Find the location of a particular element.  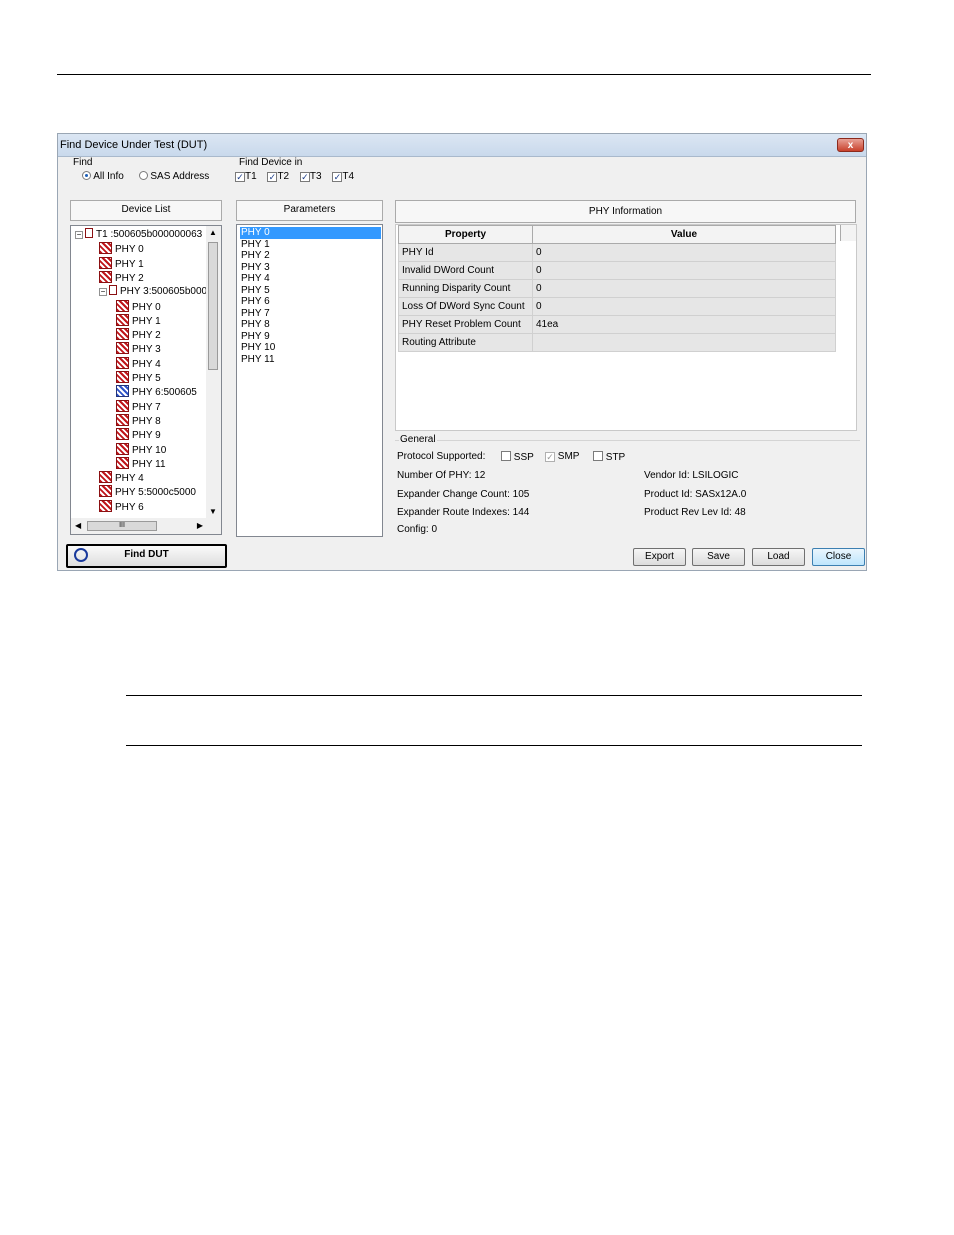

protocol-smp: ✓ SMP is located at coordinates (562, 456).